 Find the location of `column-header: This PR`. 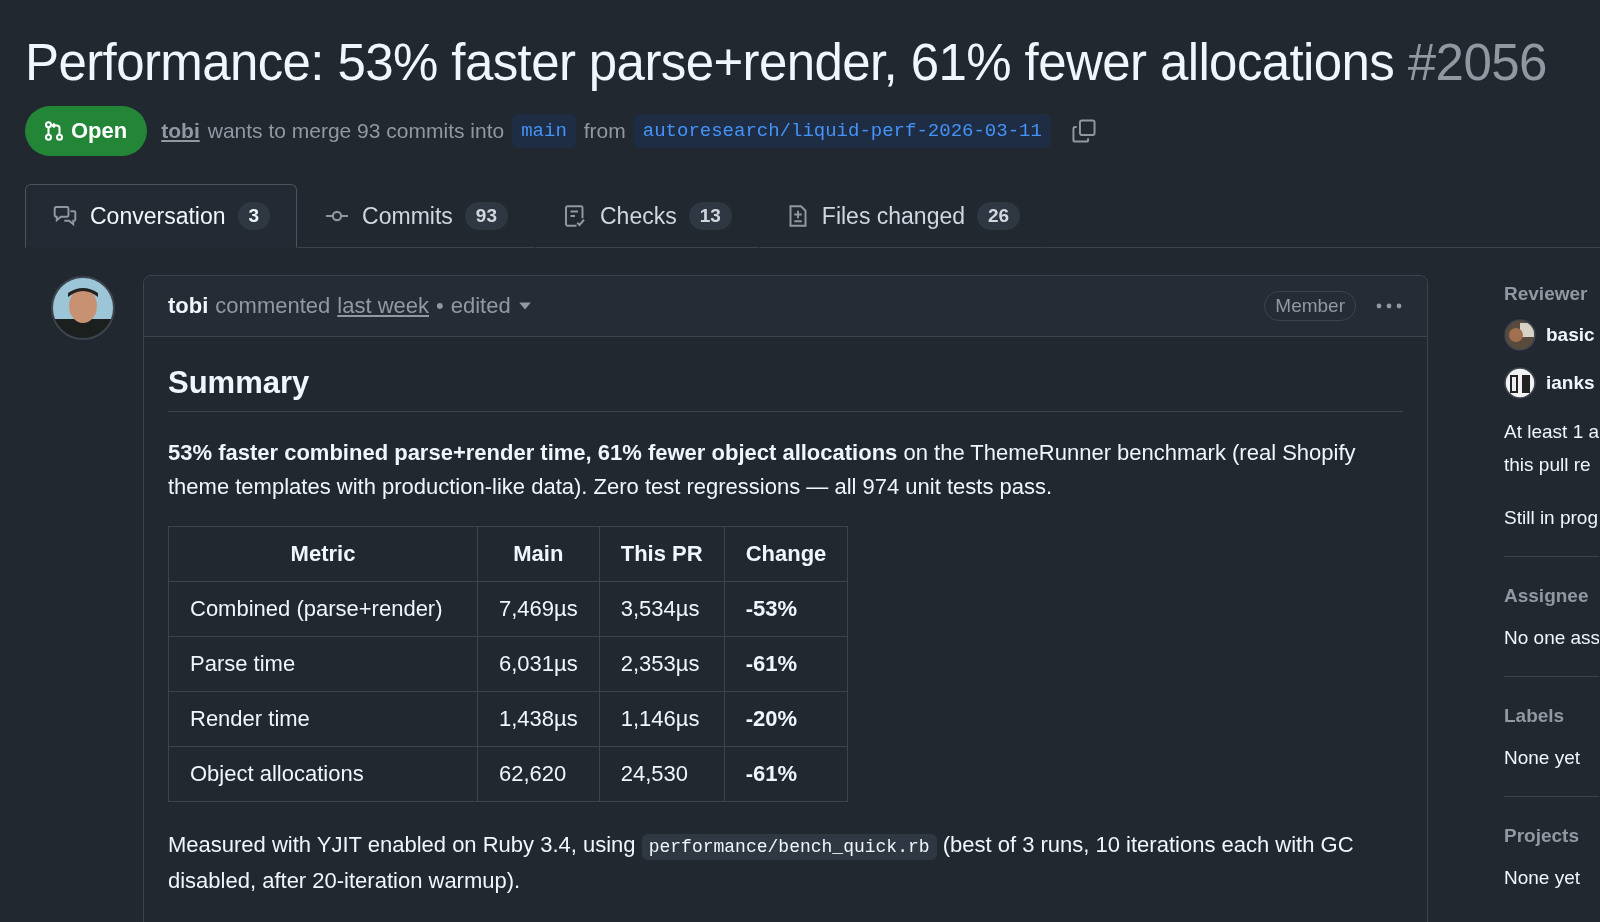

column-header: This PR is located at coordinates (662, 554).